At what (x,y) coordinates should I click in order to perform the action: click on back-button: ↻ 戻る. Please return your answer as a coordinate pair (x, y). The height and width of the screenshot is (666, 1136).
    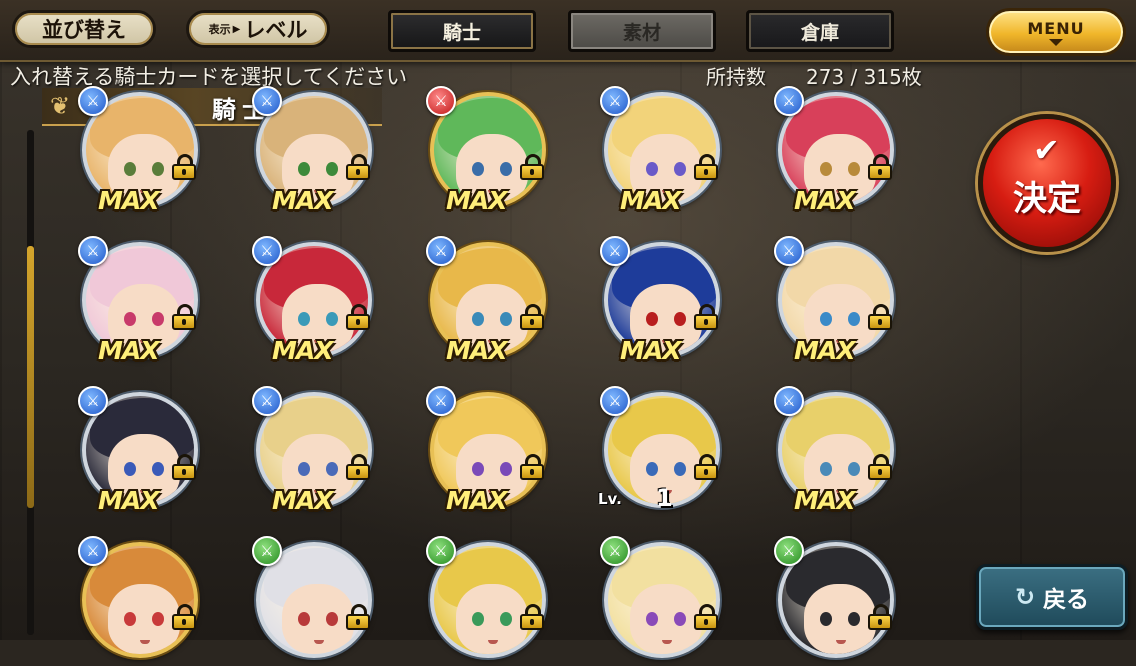
    Looking at the image, I should click on (1052, 597).